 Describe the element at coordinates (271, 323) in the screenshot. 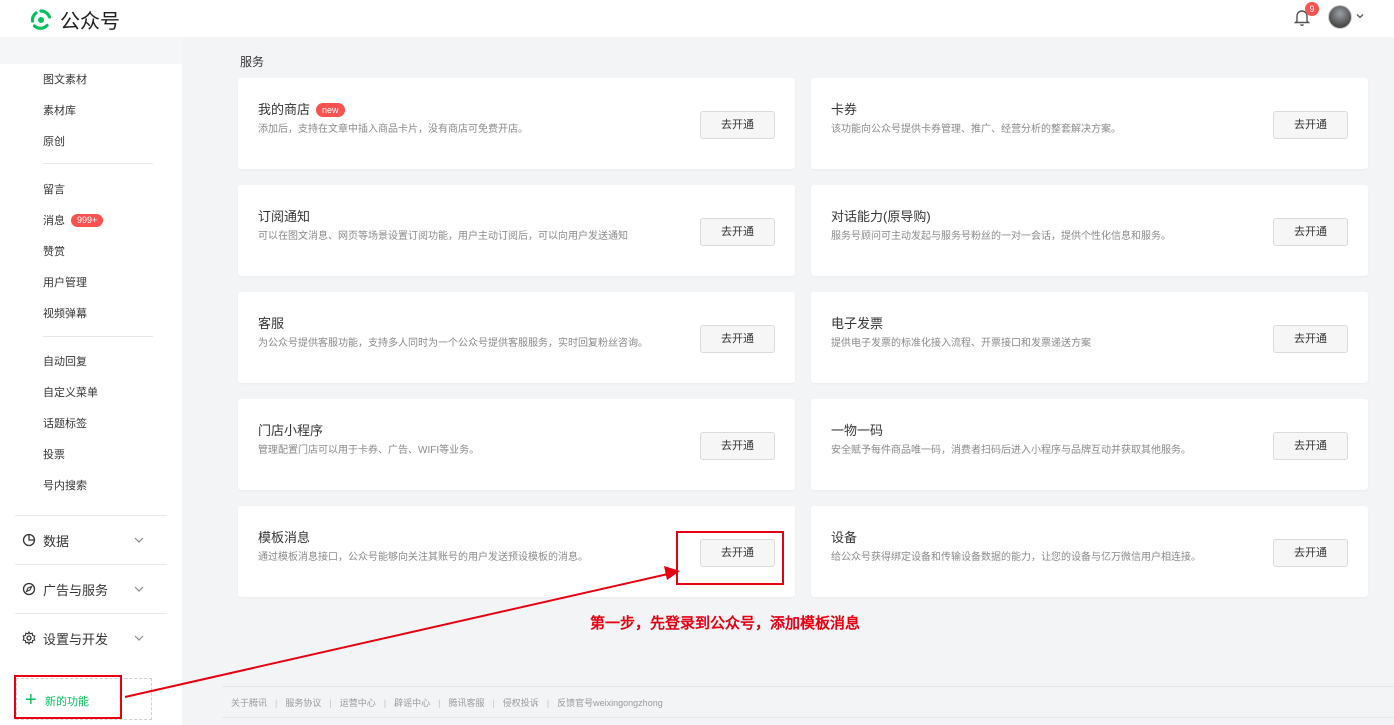

I see `card-title: 客服` at that location.